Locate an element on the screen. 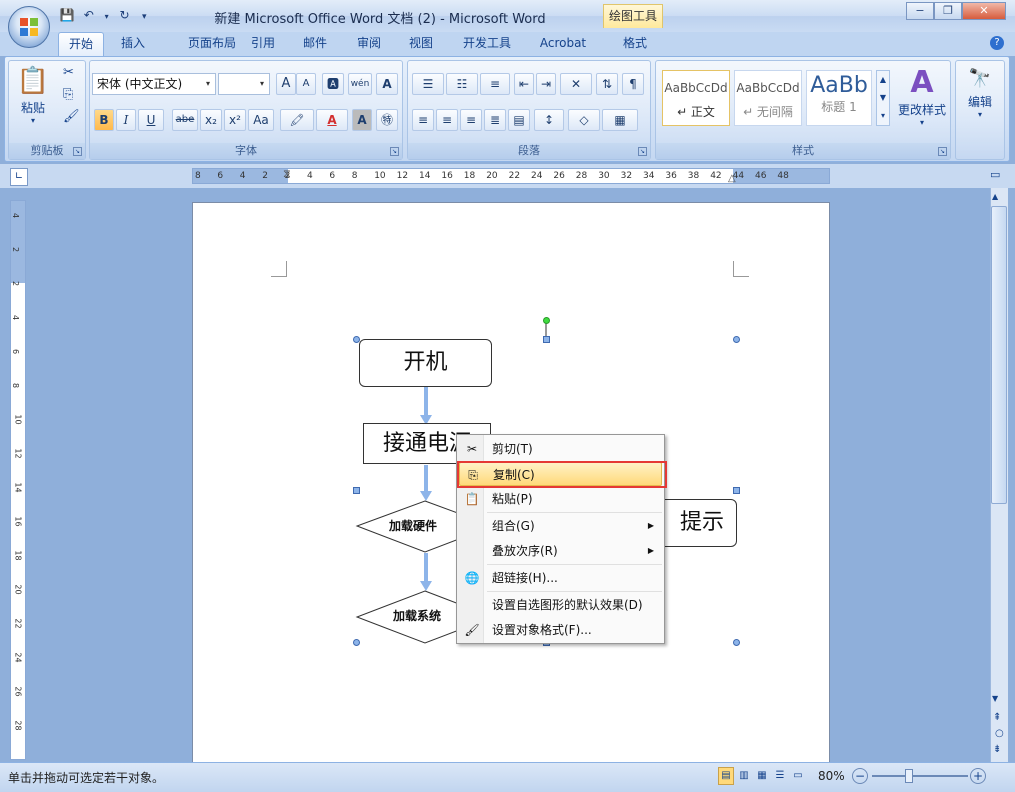  style-no-spacing: AaBbCcDd ↵ 无间隔 is located at coordinates (768, 98).